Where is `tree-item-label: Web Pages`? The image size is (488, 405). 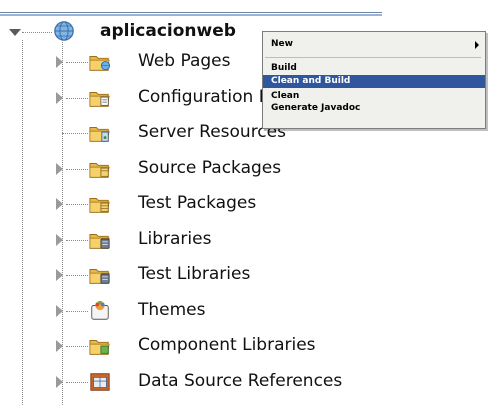
tree-item-label: Web Pages is located at coordinates (184, 61).